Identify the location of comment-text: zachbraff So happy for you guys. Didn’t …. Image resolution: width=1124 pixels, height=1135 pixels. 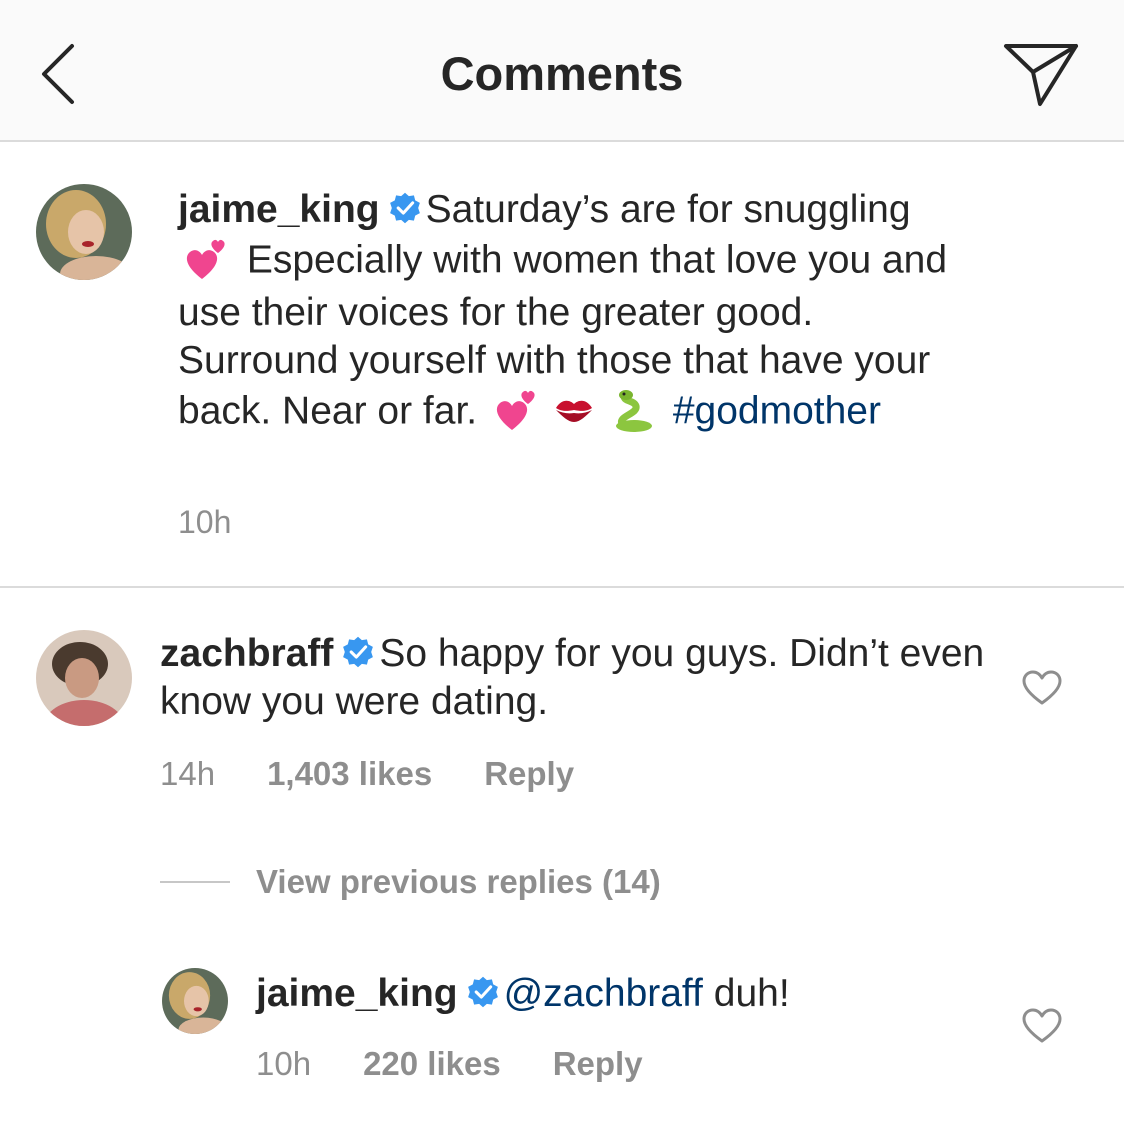
(575, 678).